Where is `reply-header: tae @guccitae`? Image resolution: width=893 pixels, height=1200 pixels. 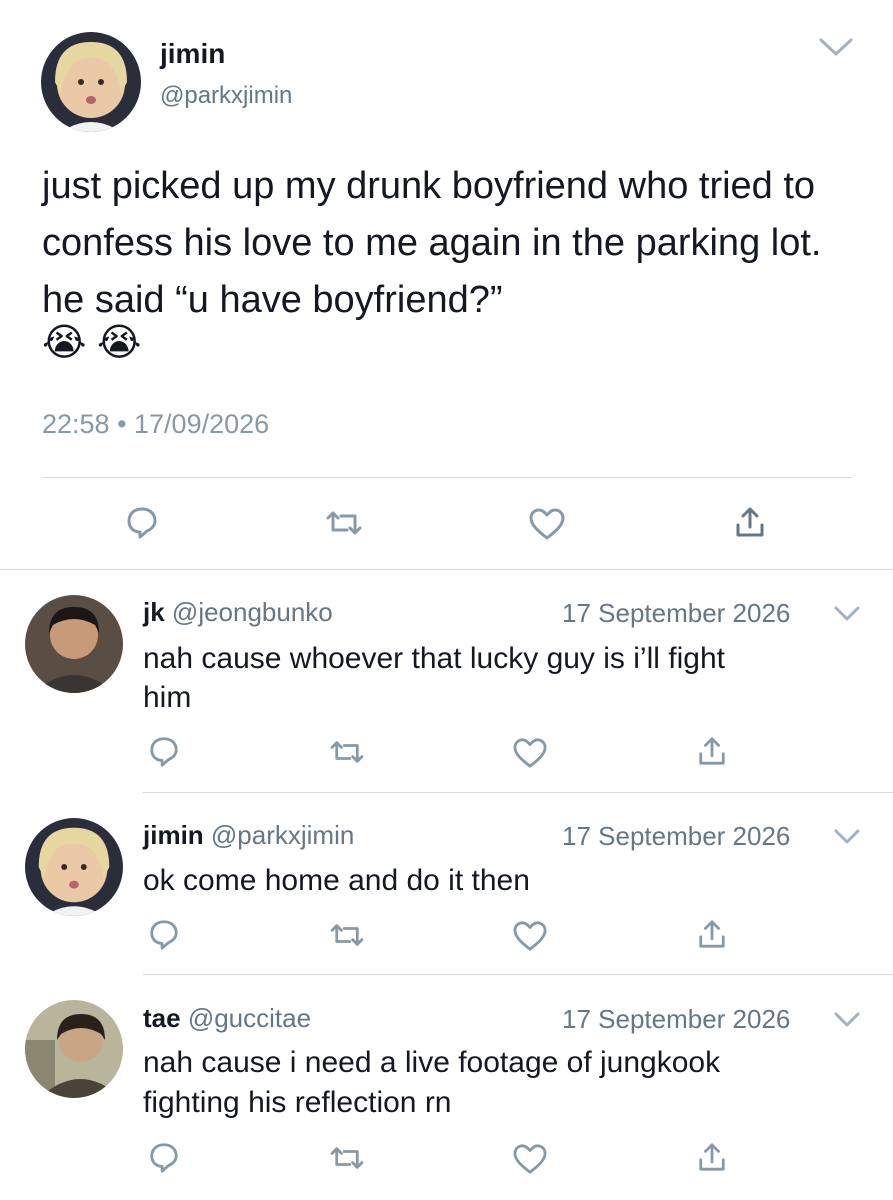 reply-header: tae @guccitae is located at coordinates (227, 1018).